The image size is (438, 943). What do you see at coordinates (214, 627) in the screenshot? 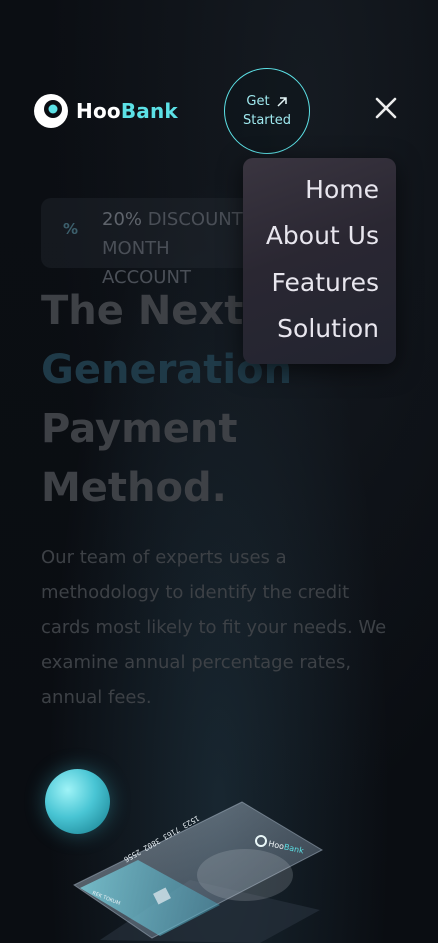
I see `hero-paragraph-line: cards most likely to fit your needs. We` at bounding box center [214, 627].